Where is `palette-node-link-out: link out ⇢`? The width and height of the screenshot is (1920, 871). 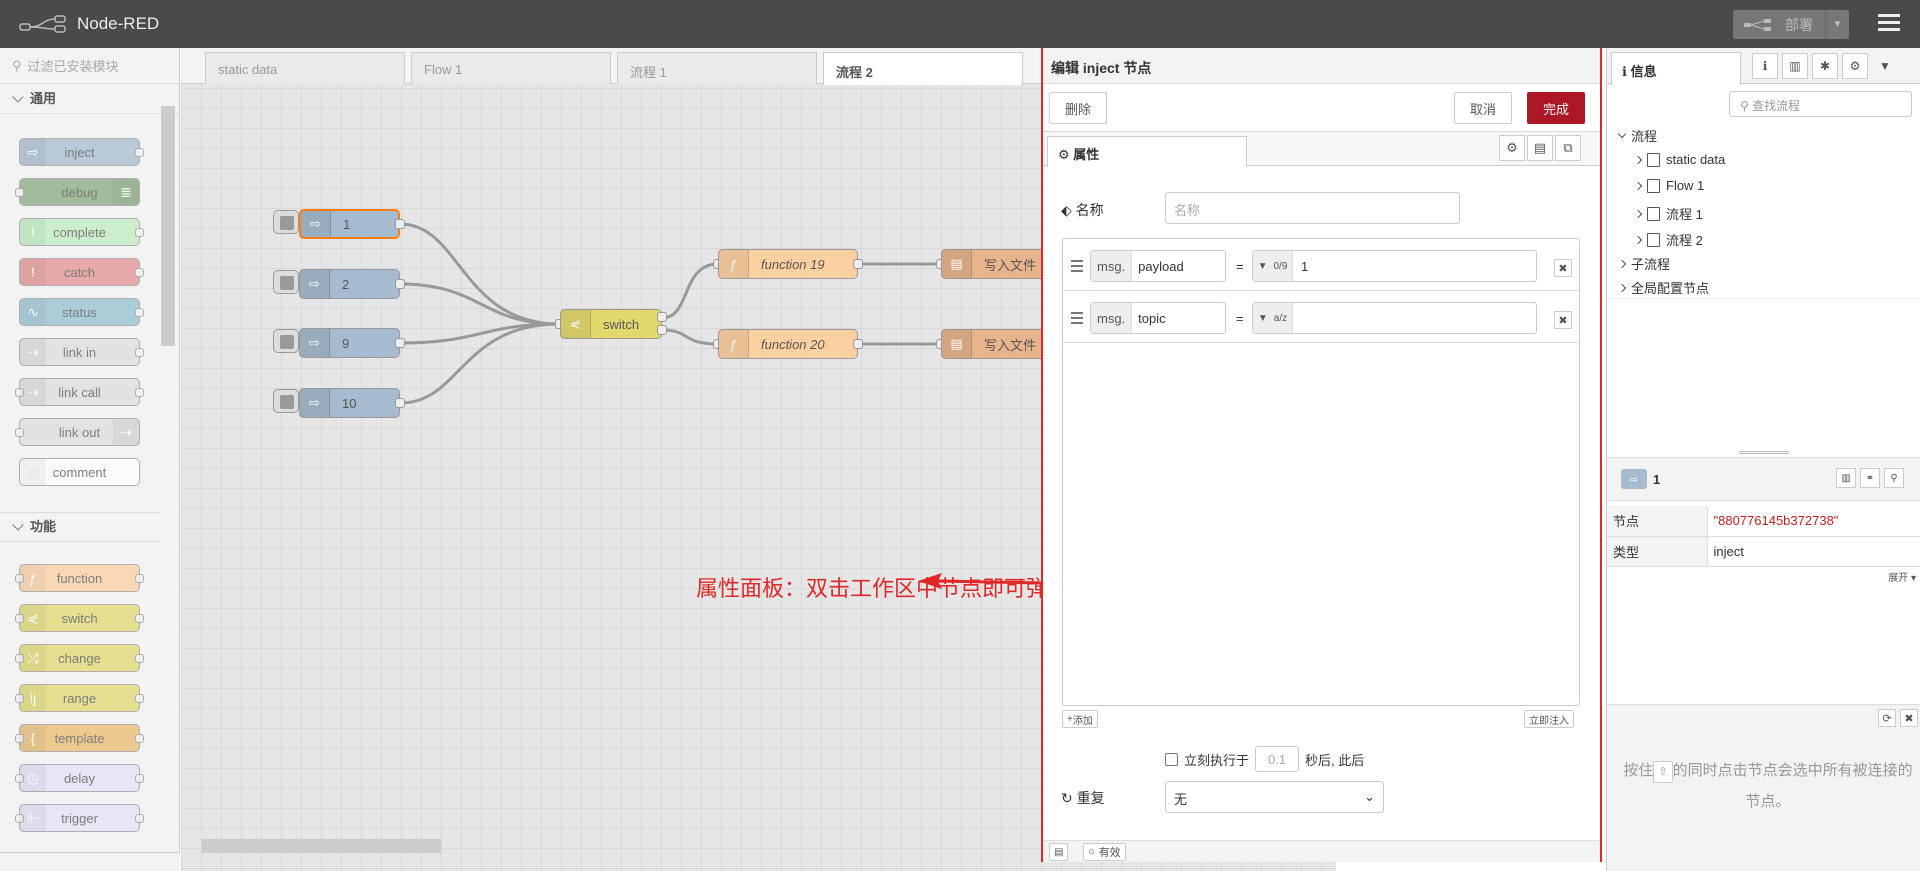 palette-node-link-out: link out ⇢ is located at coordinates (77, 432).